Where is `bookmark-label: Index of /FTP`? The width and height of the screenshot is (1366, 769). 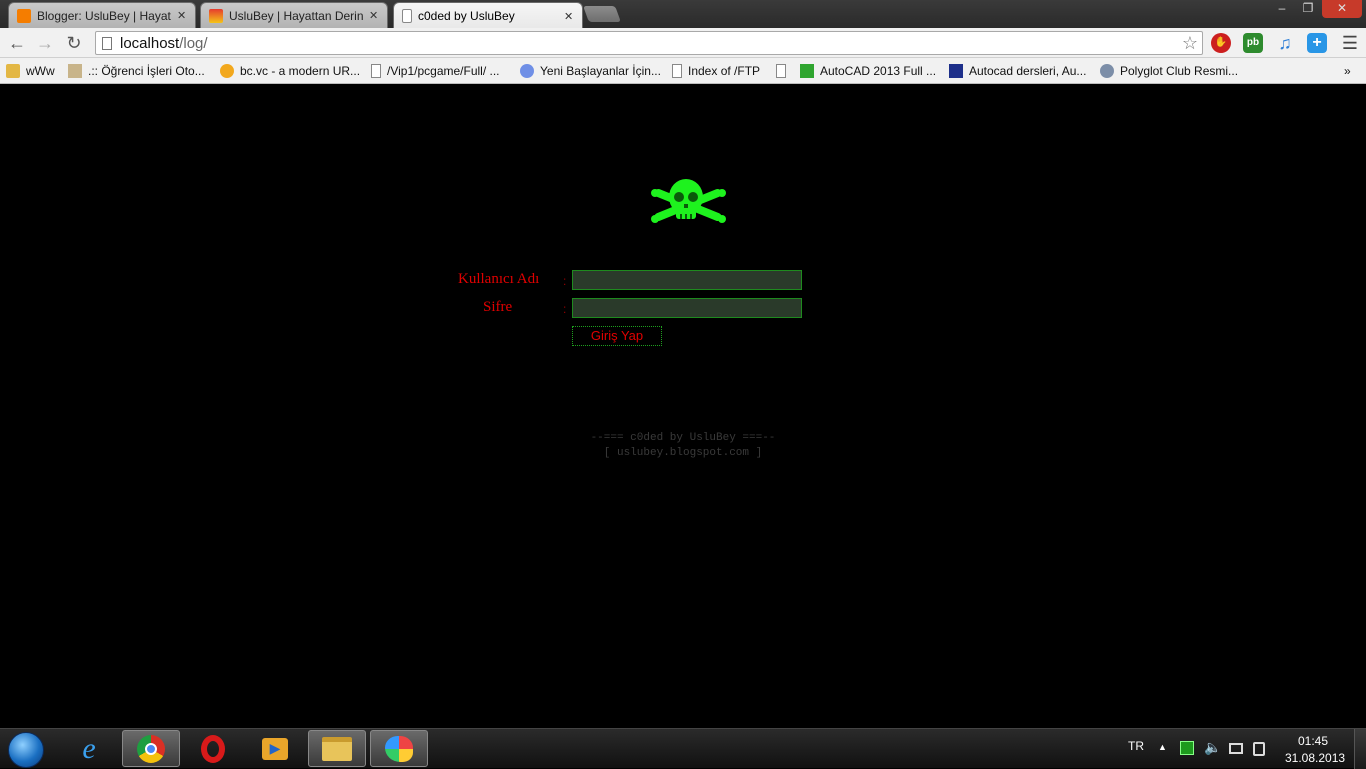 bookmark-label: Index of /FTP is located at coordinates (724, 71).